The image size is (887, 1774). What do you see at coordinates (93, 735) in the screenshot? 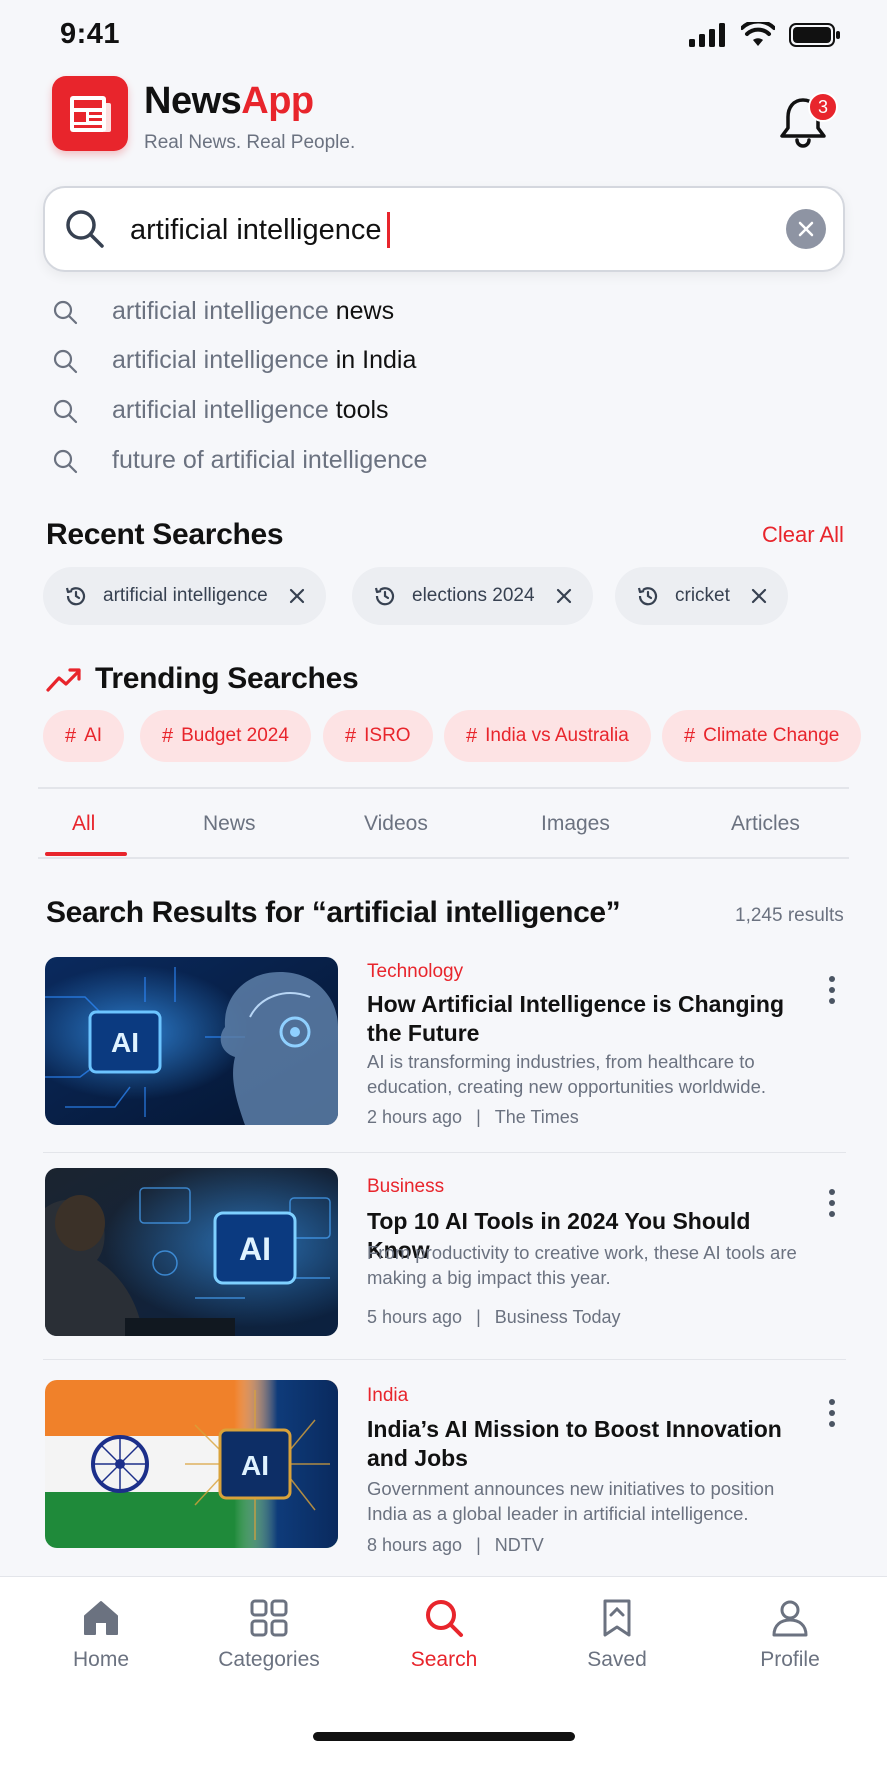
I see `trending-chip-label: AI` at bounding box center [93, 735].